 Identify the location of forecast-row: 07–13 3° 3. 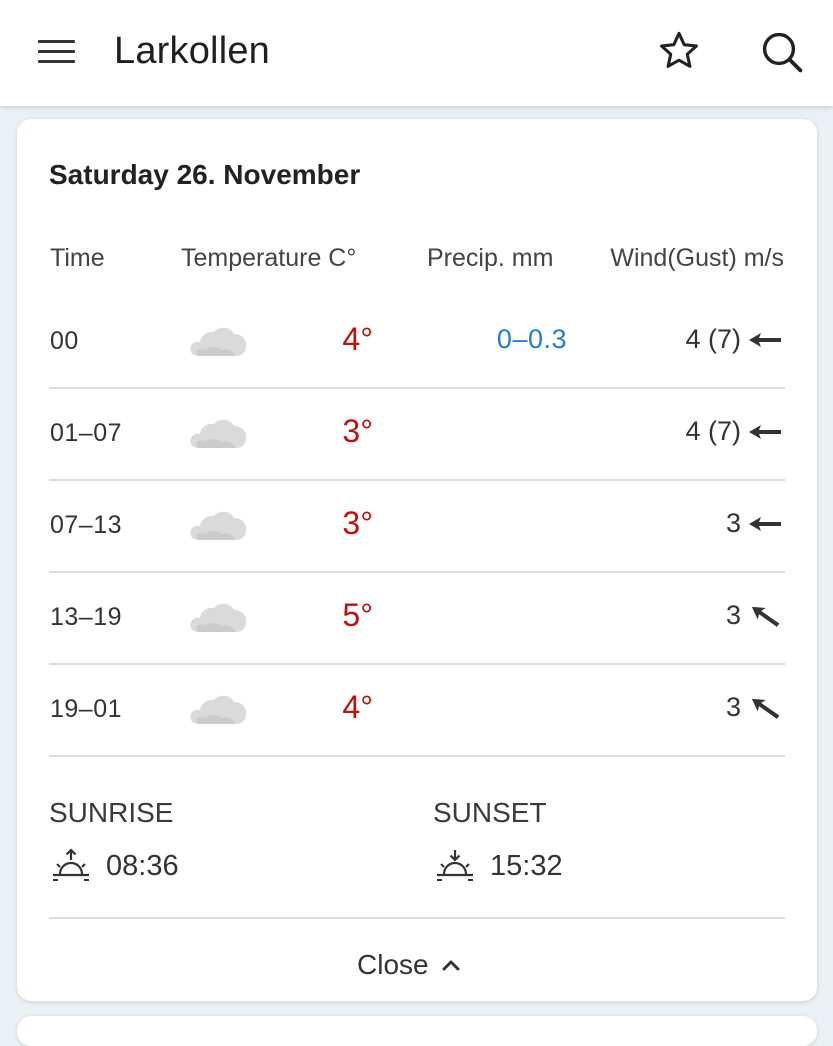
(417, 527).